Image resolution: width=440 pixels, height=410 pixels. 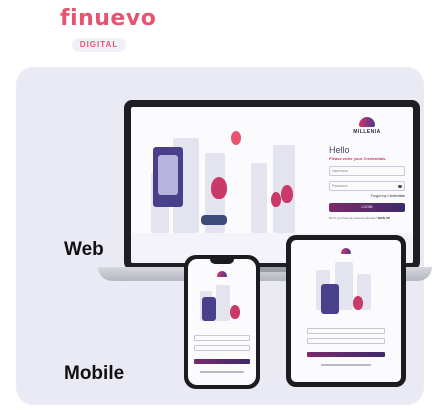 I want to click on app-logo-text: MILLENIA, so click(x=367, y=132).